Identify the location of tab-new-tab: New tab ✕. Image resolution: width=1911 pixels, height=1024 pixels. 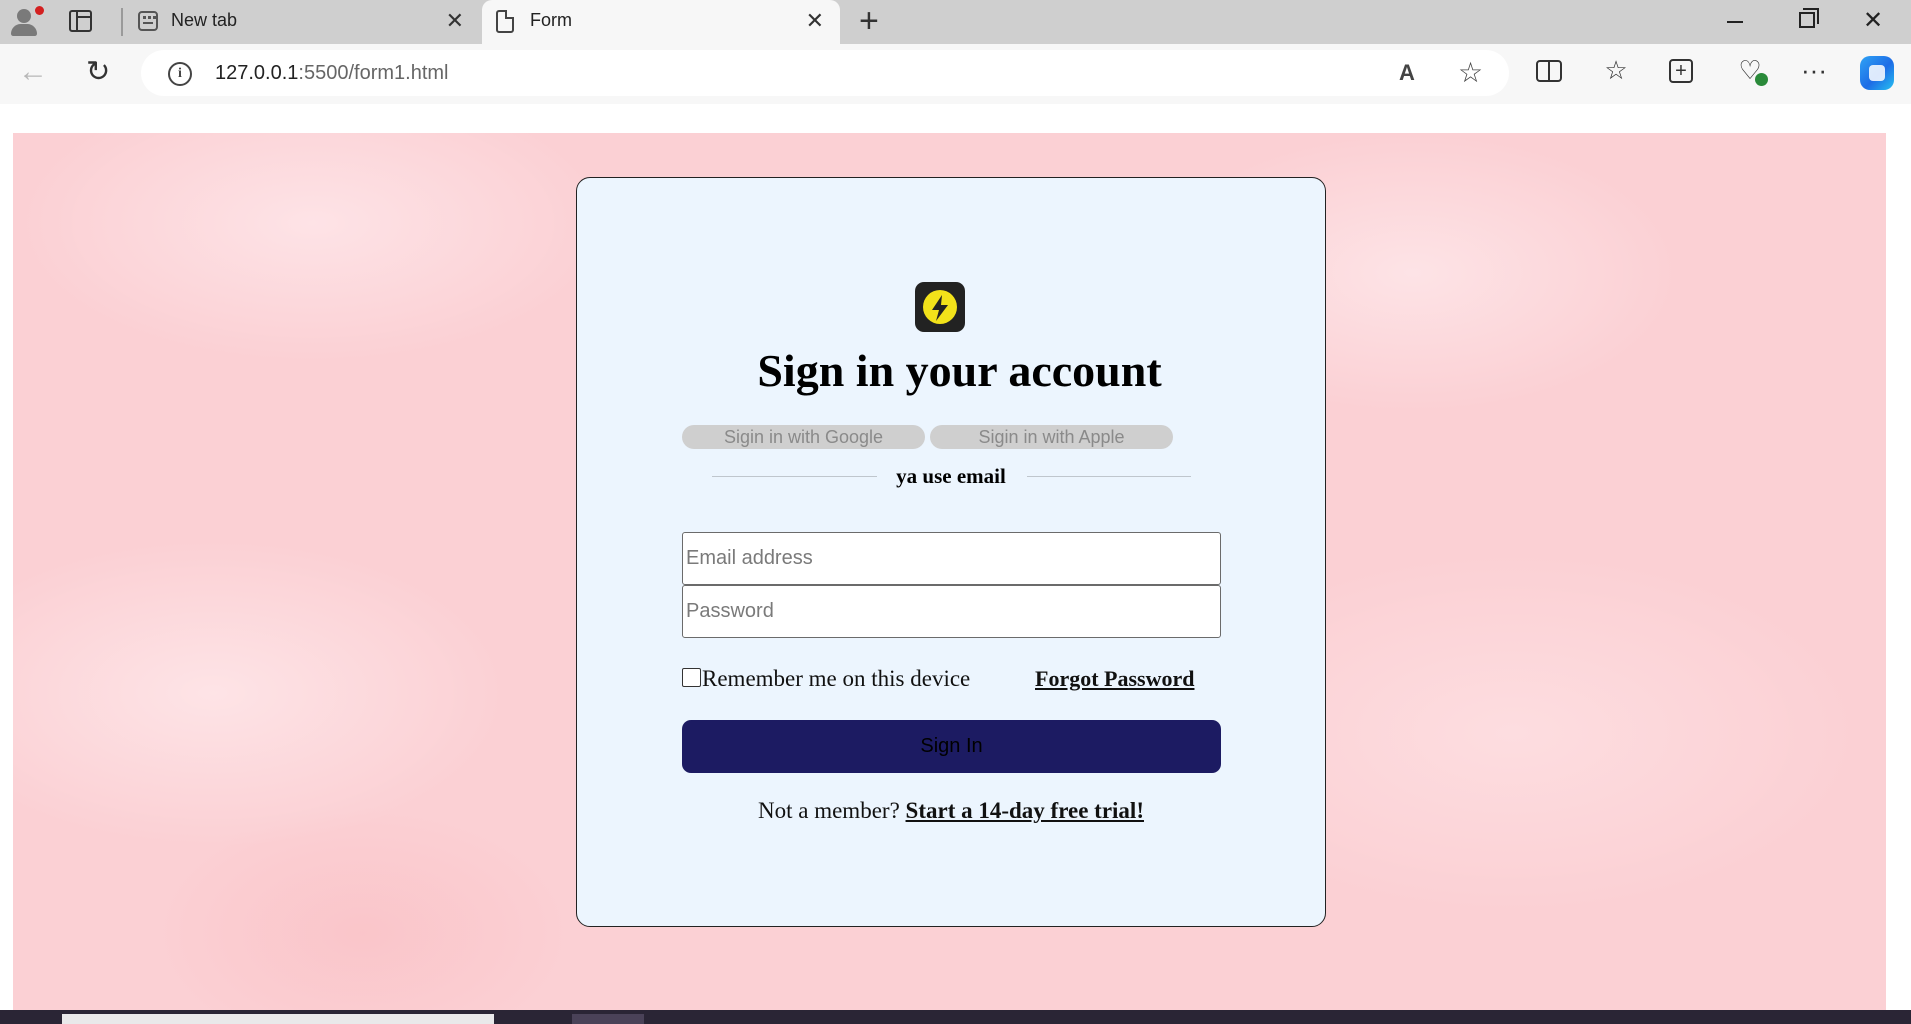
(301, 22).